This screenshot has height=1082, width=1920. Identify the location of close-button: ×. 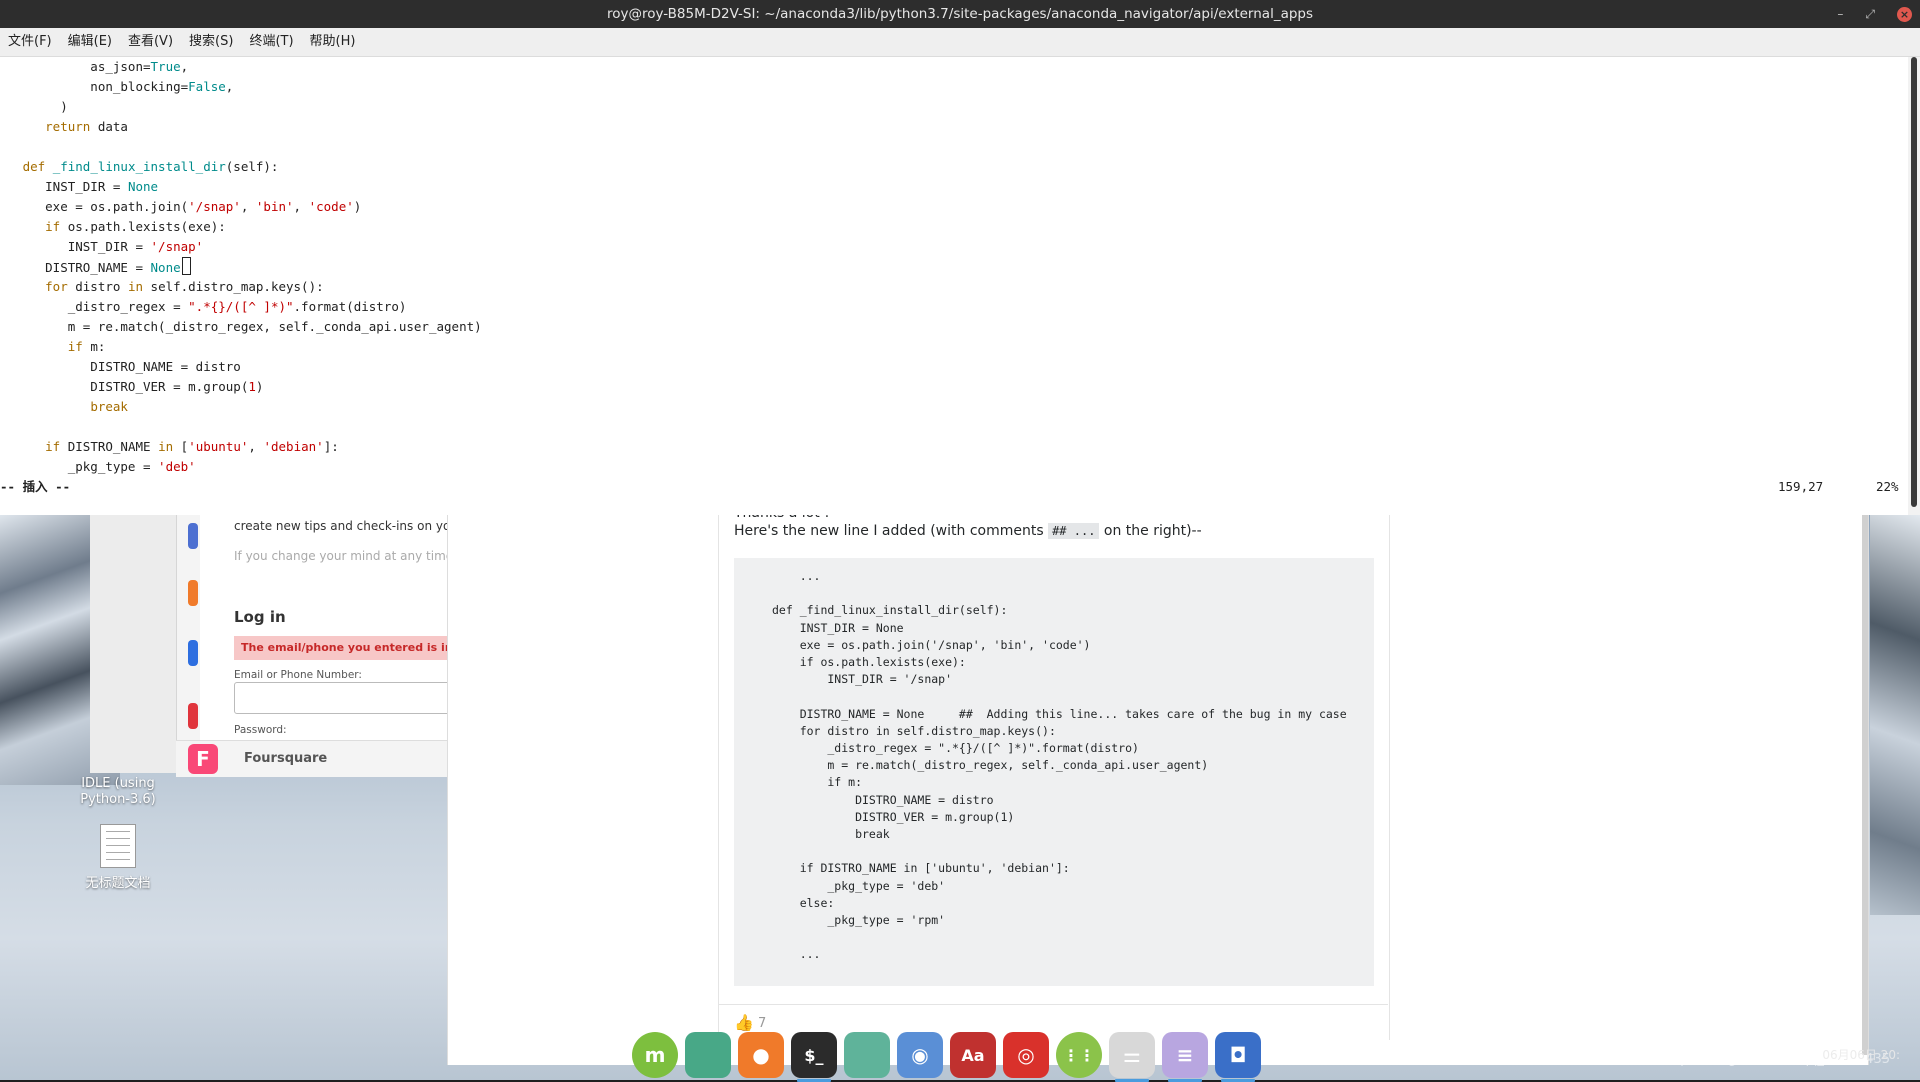
(1904, 14).